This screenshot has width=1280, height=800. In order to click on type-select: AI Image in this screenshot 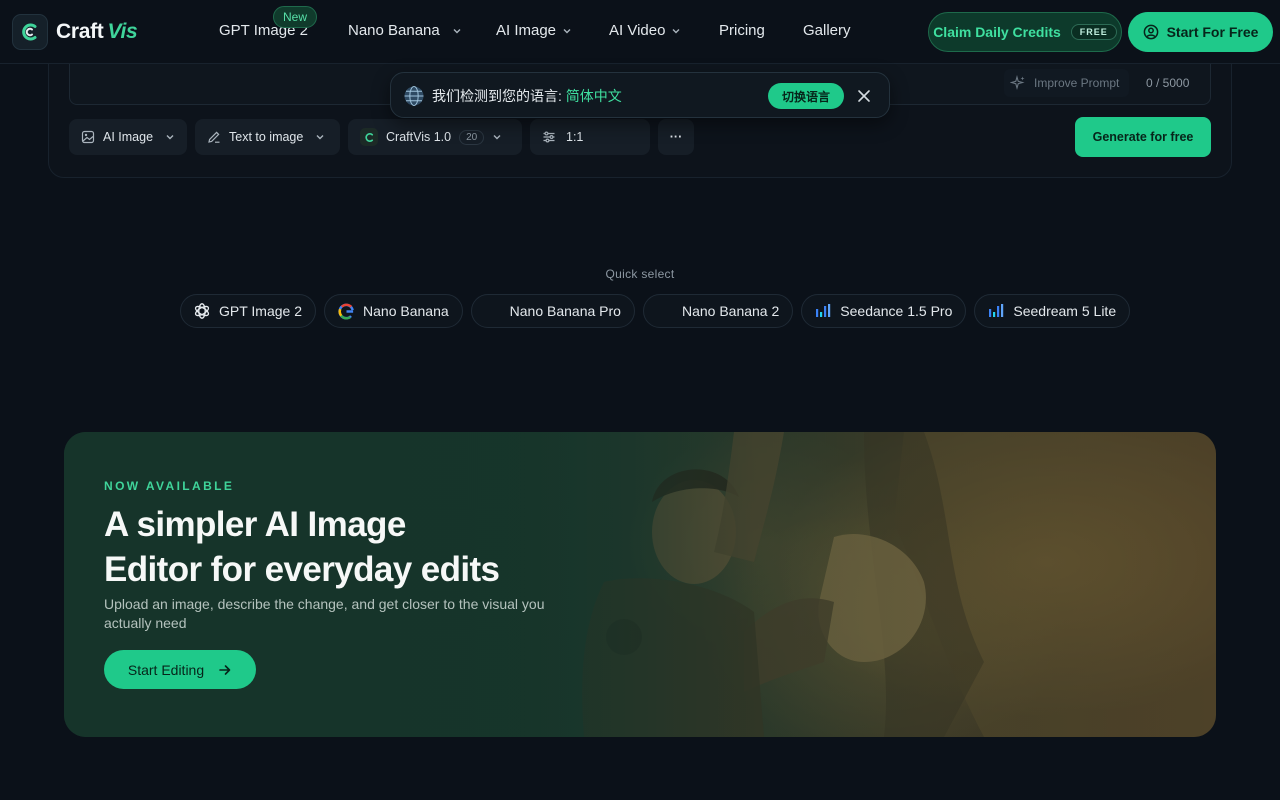, I will do `click(128, 137)`.